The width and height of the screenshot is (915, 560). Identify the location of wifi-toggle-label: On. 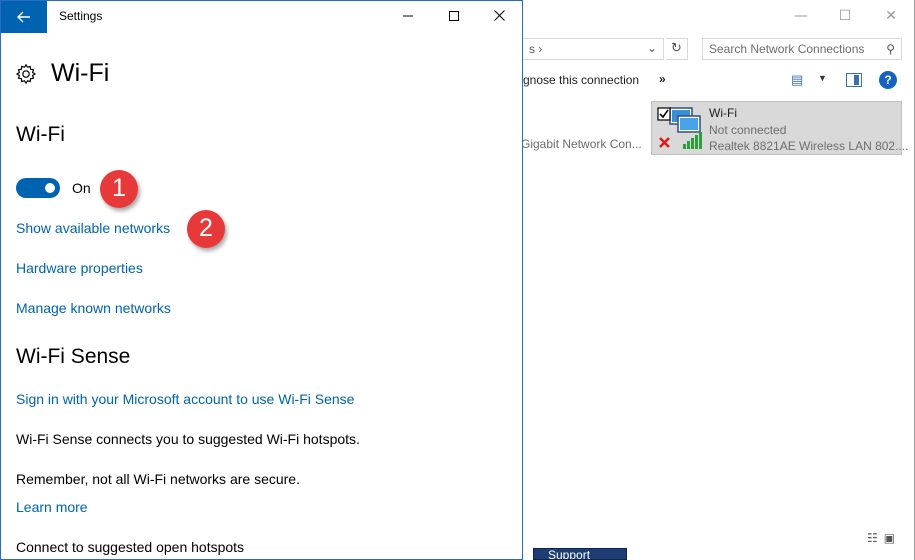
(81, 188).